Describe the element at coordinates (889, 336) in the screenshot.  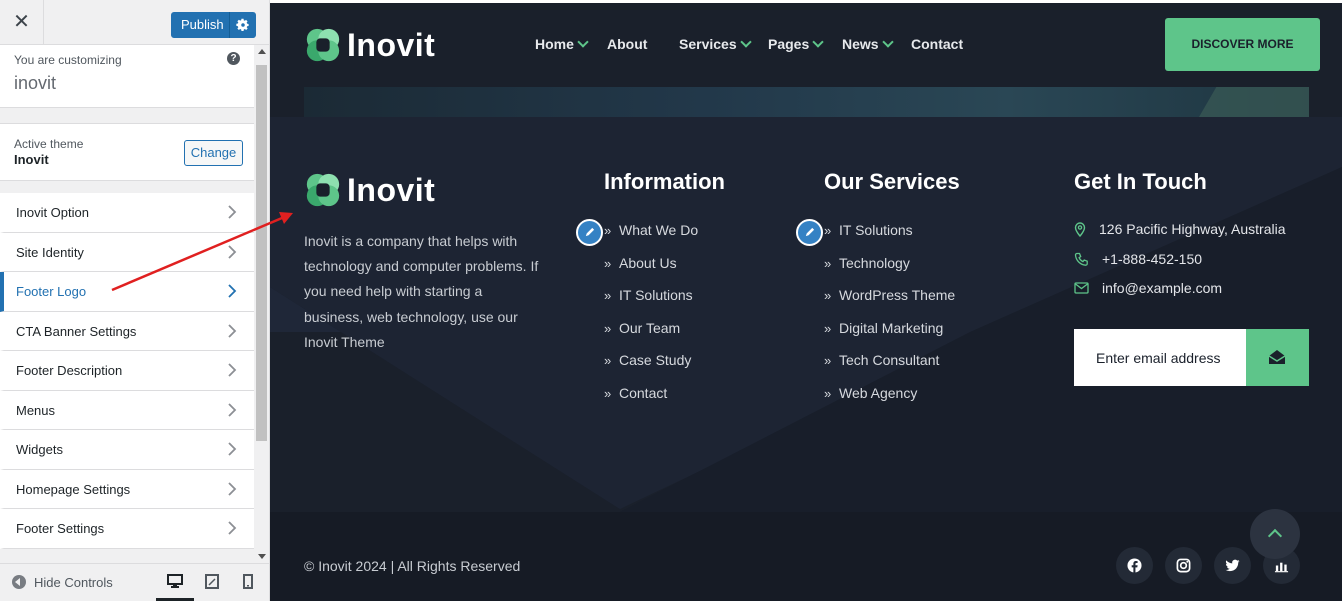
I see `footer-link: » Digital Marketing` at that location.